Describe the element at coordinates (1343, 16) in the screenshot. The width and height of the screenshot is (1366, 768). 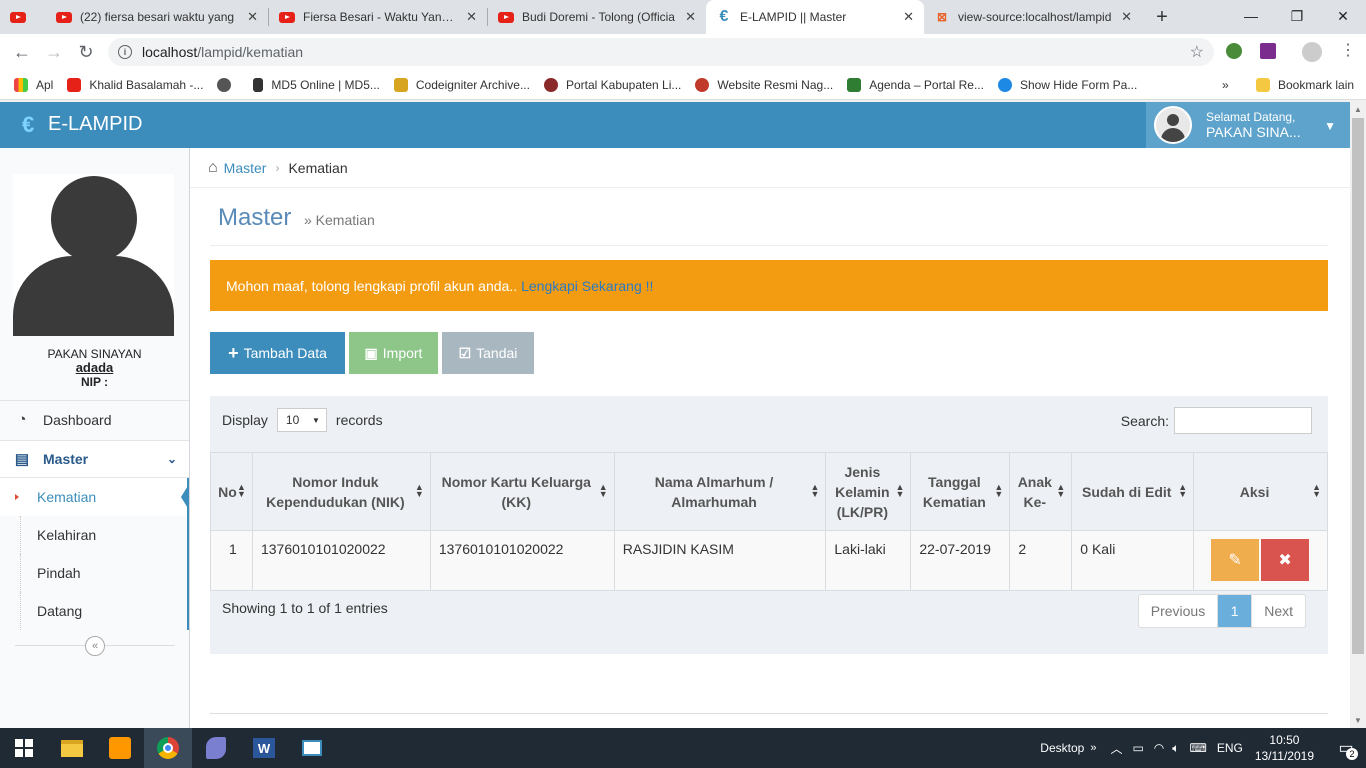
I see `window-close-icon: ✕` at that location.